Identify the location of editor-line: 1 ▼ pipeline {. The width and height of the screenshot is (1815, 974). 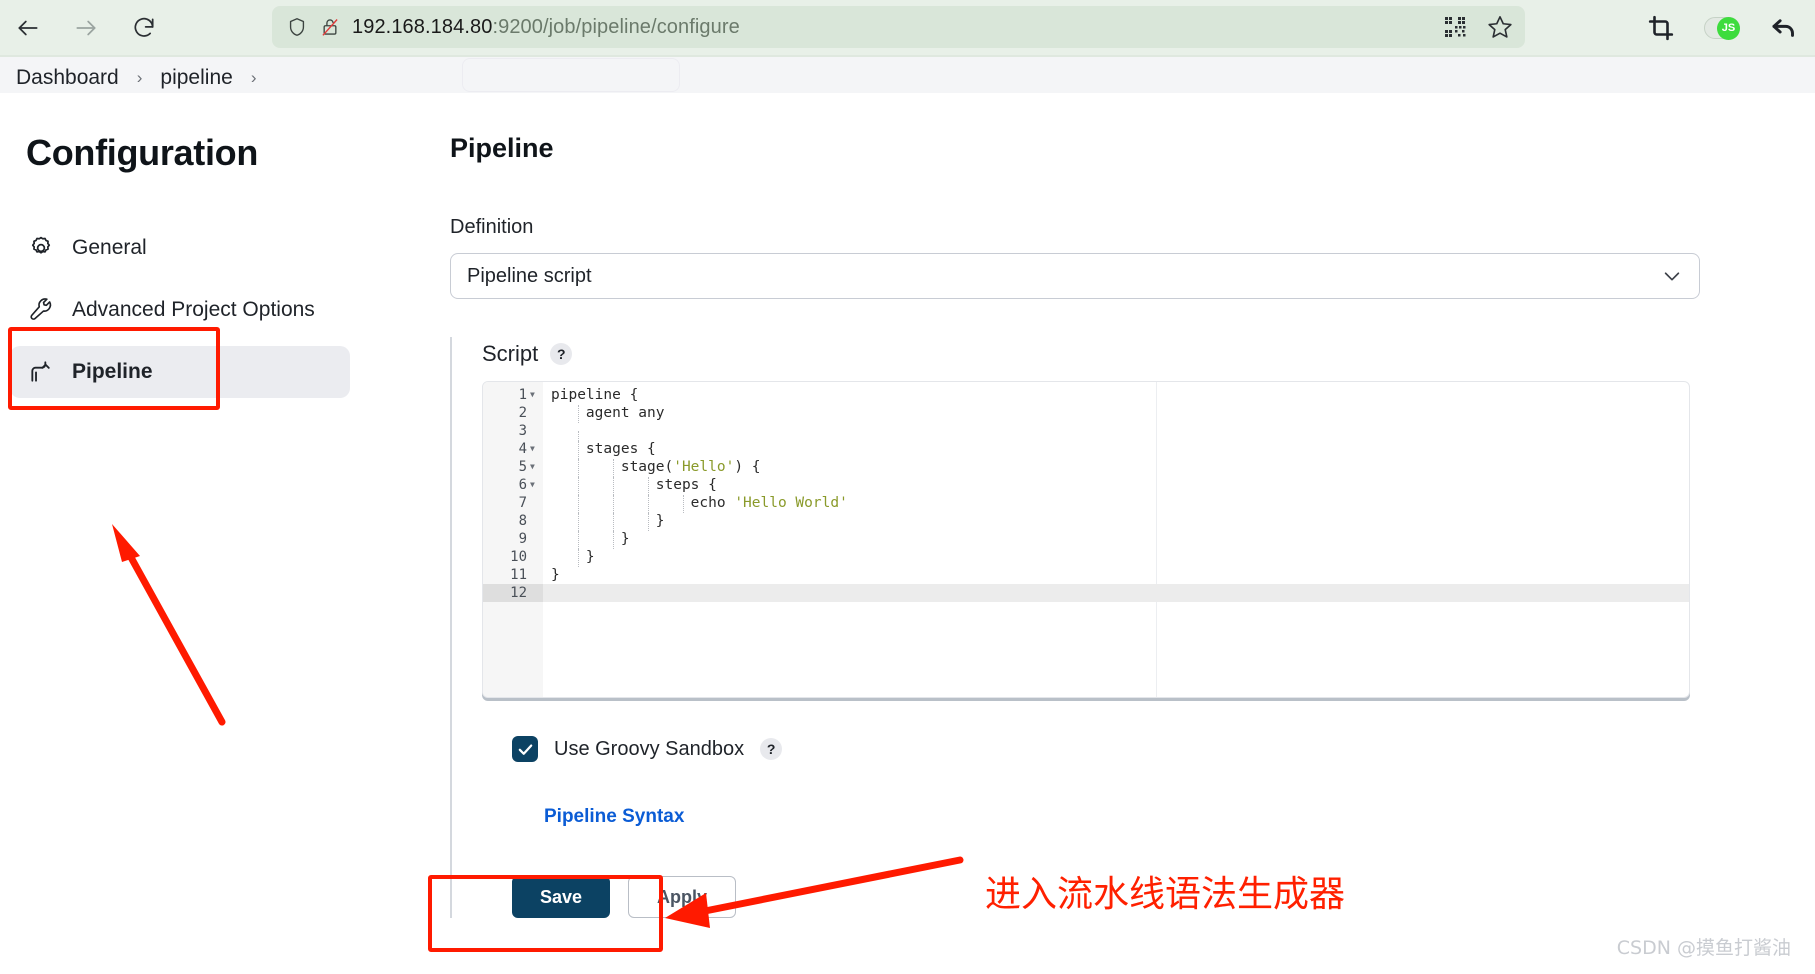
(1086, 395).